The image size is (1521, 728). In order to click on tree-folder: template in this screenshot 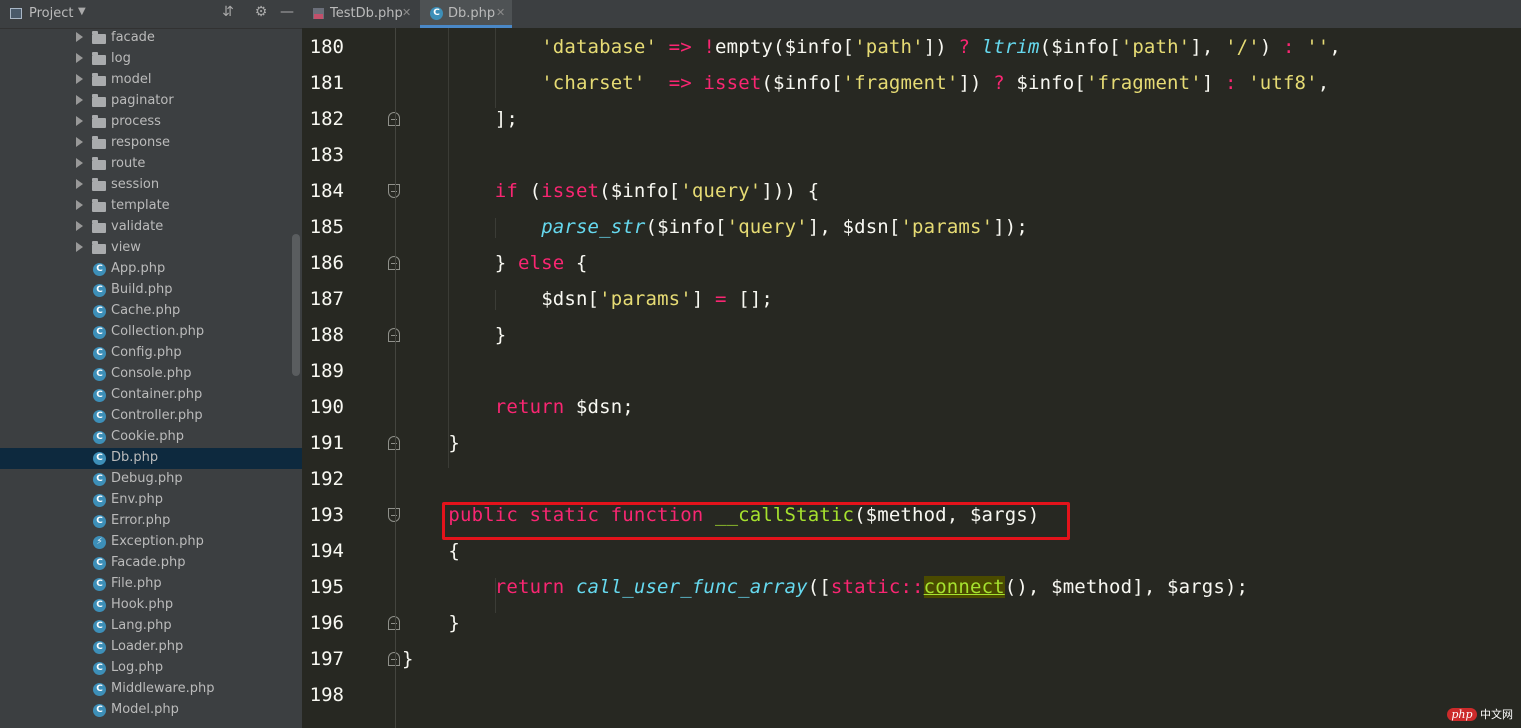, I will do `click(151, 206)`.